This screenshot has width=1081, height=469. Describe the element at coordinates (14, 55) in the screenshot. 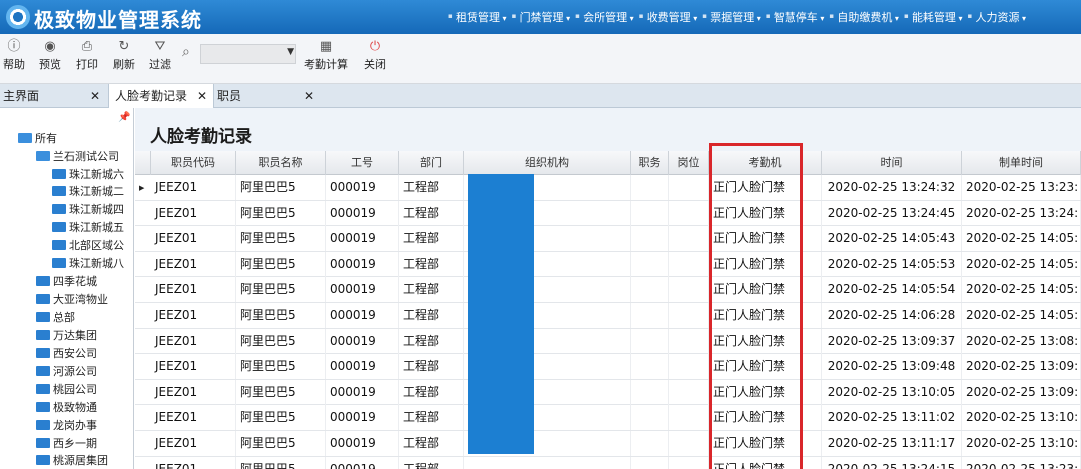

I see `help-button: ⓘ 帮助` at that location.